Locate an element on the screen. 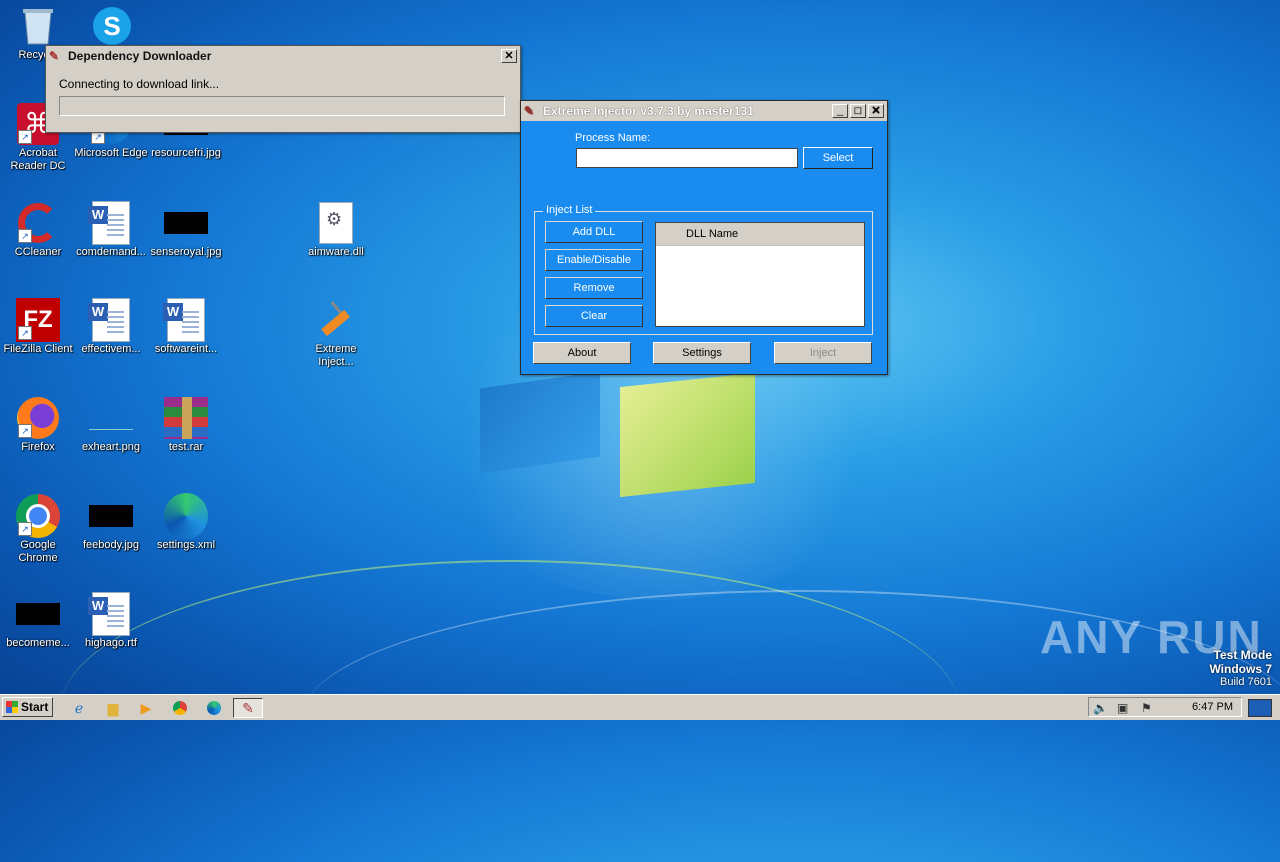  skype-icon: S is located at coordinates (112, 26).